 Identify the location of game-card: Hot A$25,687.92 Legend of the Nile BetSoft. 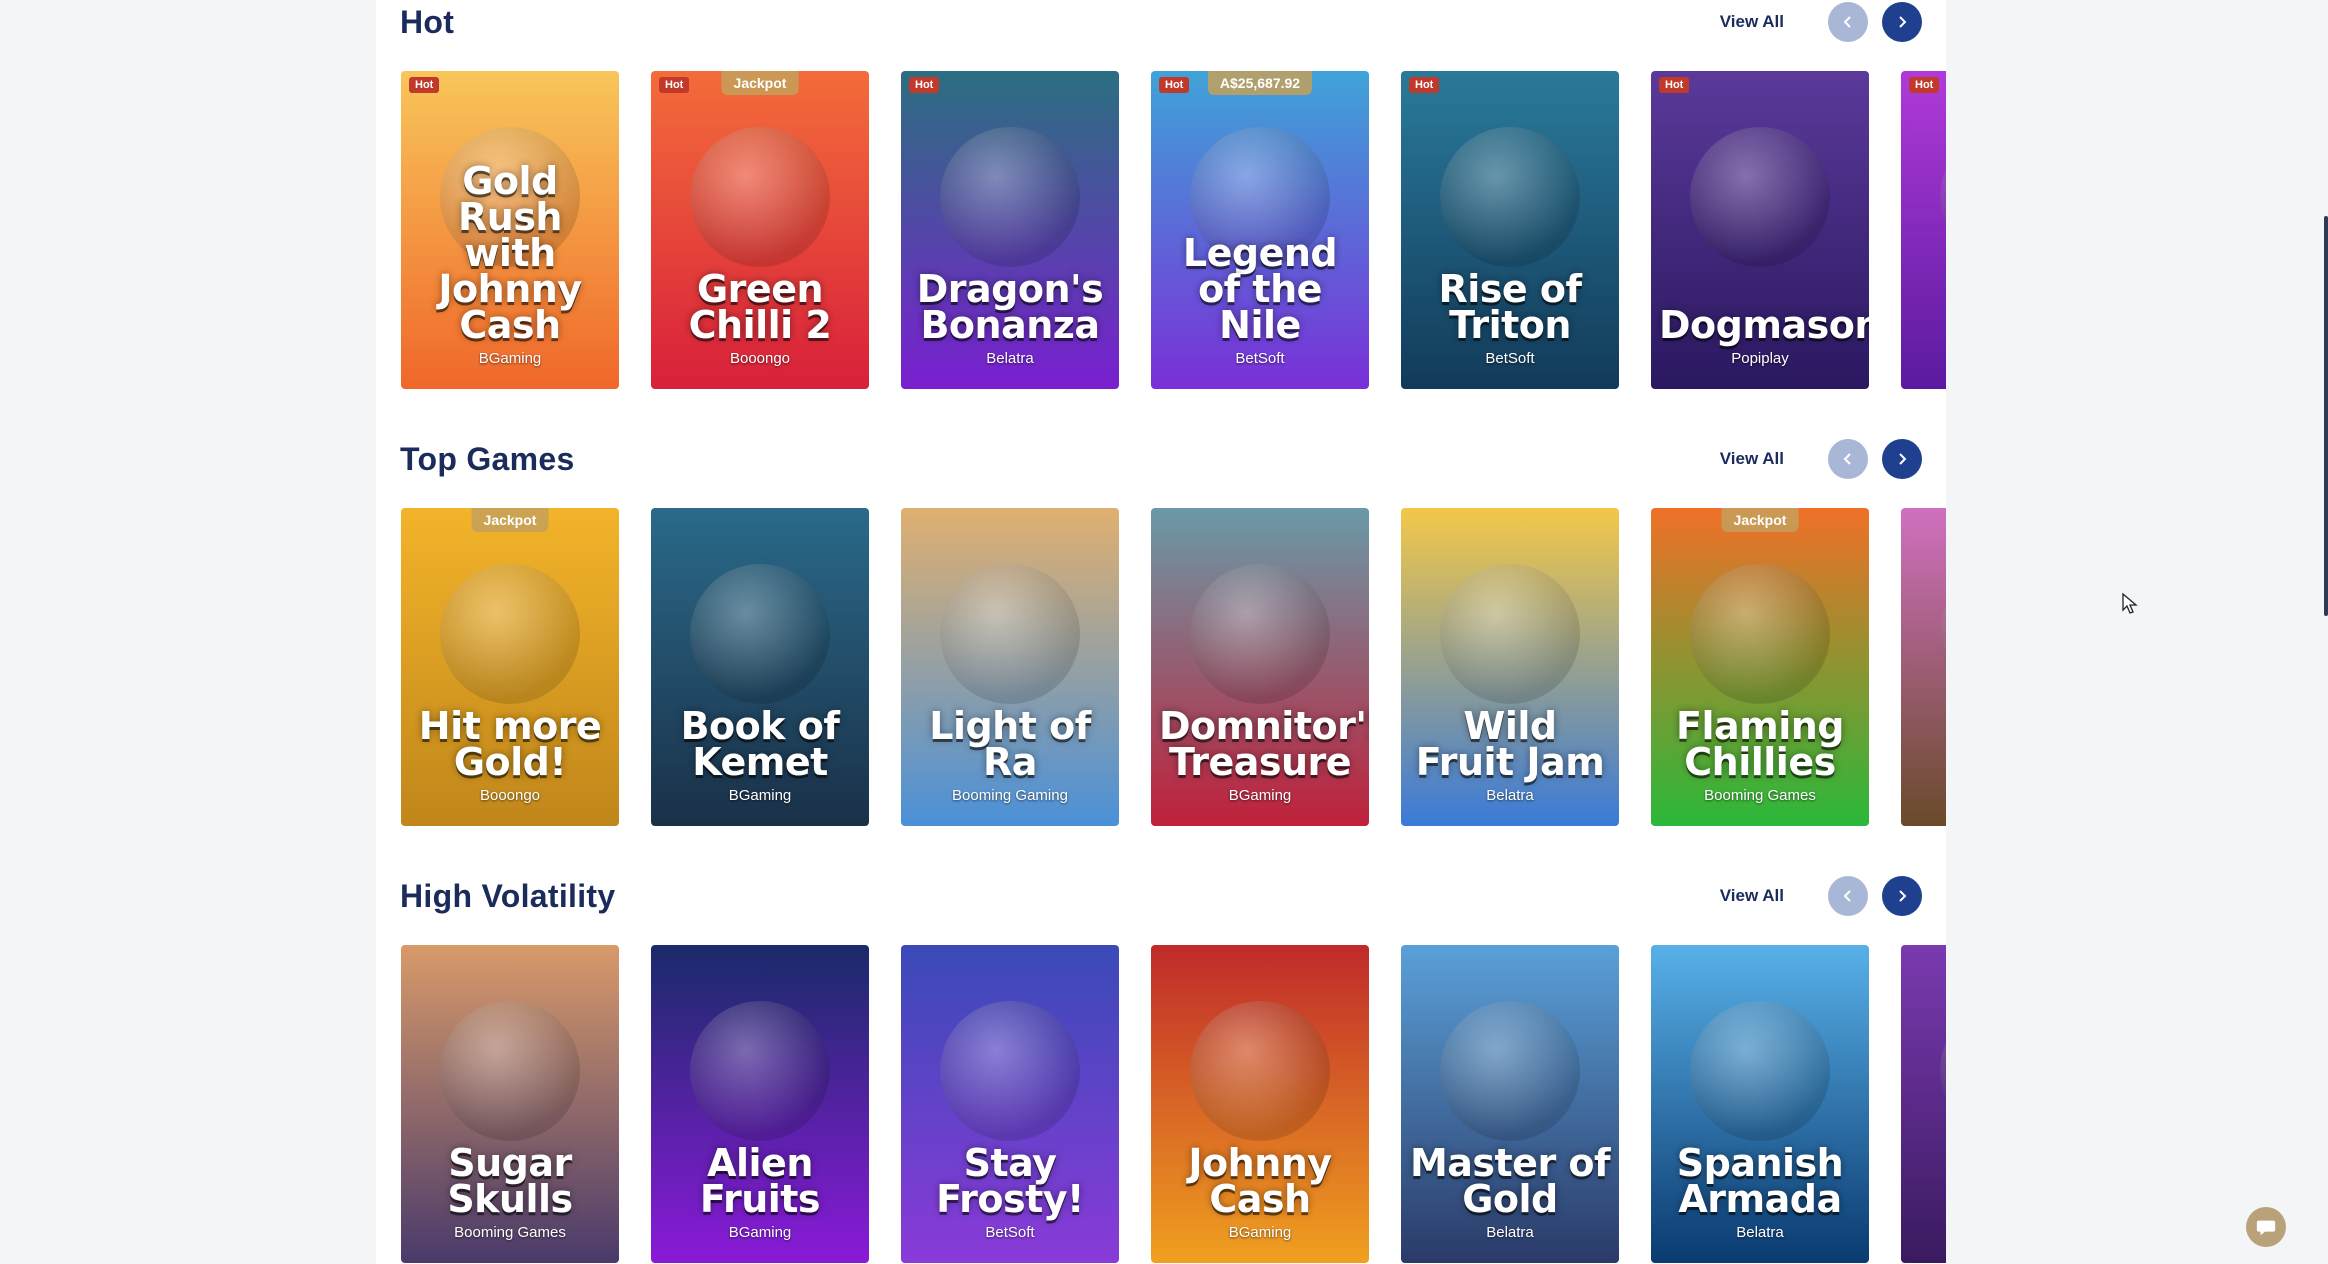
(1260, 230).